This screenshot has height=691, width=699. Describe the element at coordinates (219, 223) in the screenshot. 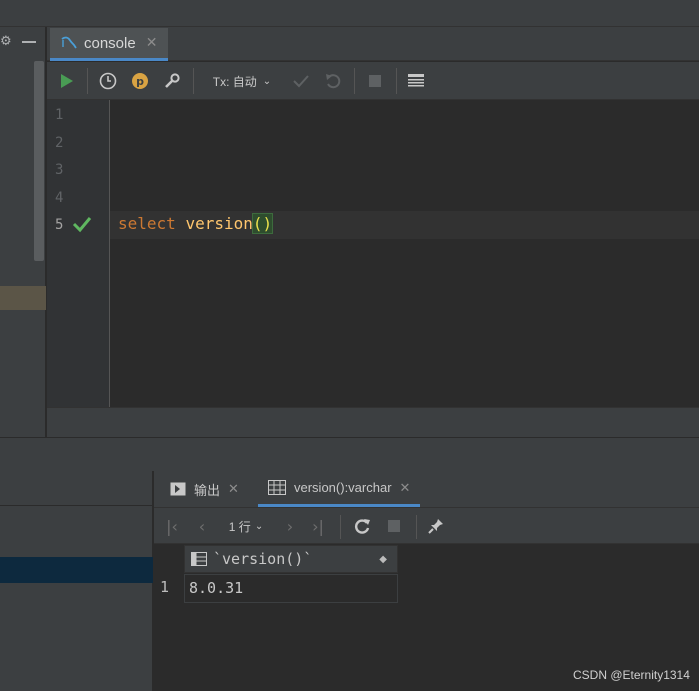

I see `sql-function: version` at that location.